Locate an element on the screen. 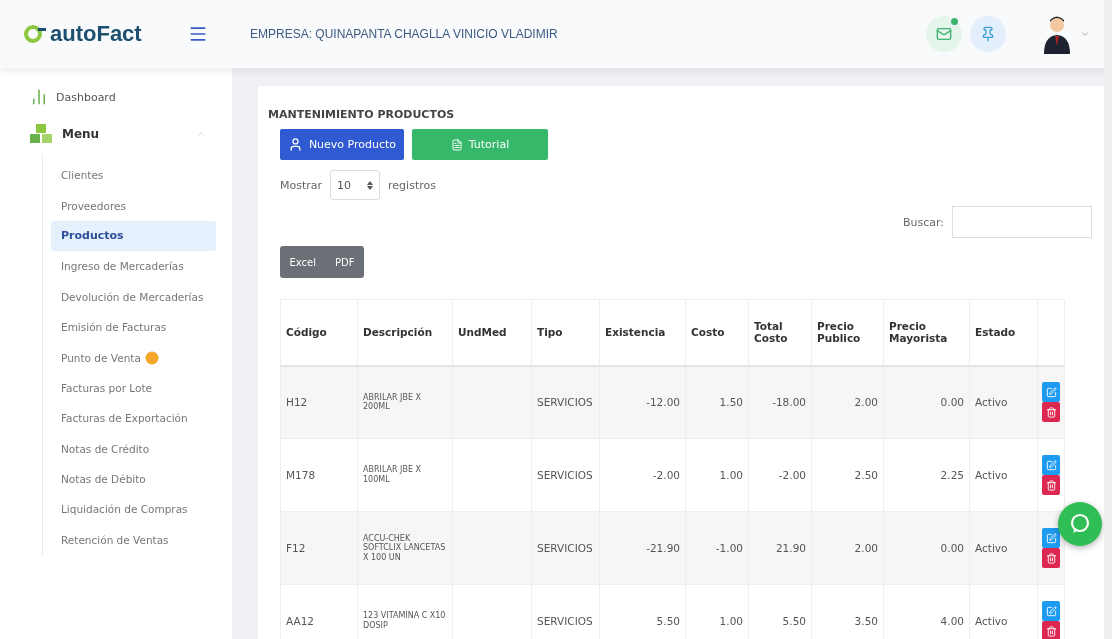 The image size is (1112, 639). table-cell: H12 is located at coordinates (319, 402).